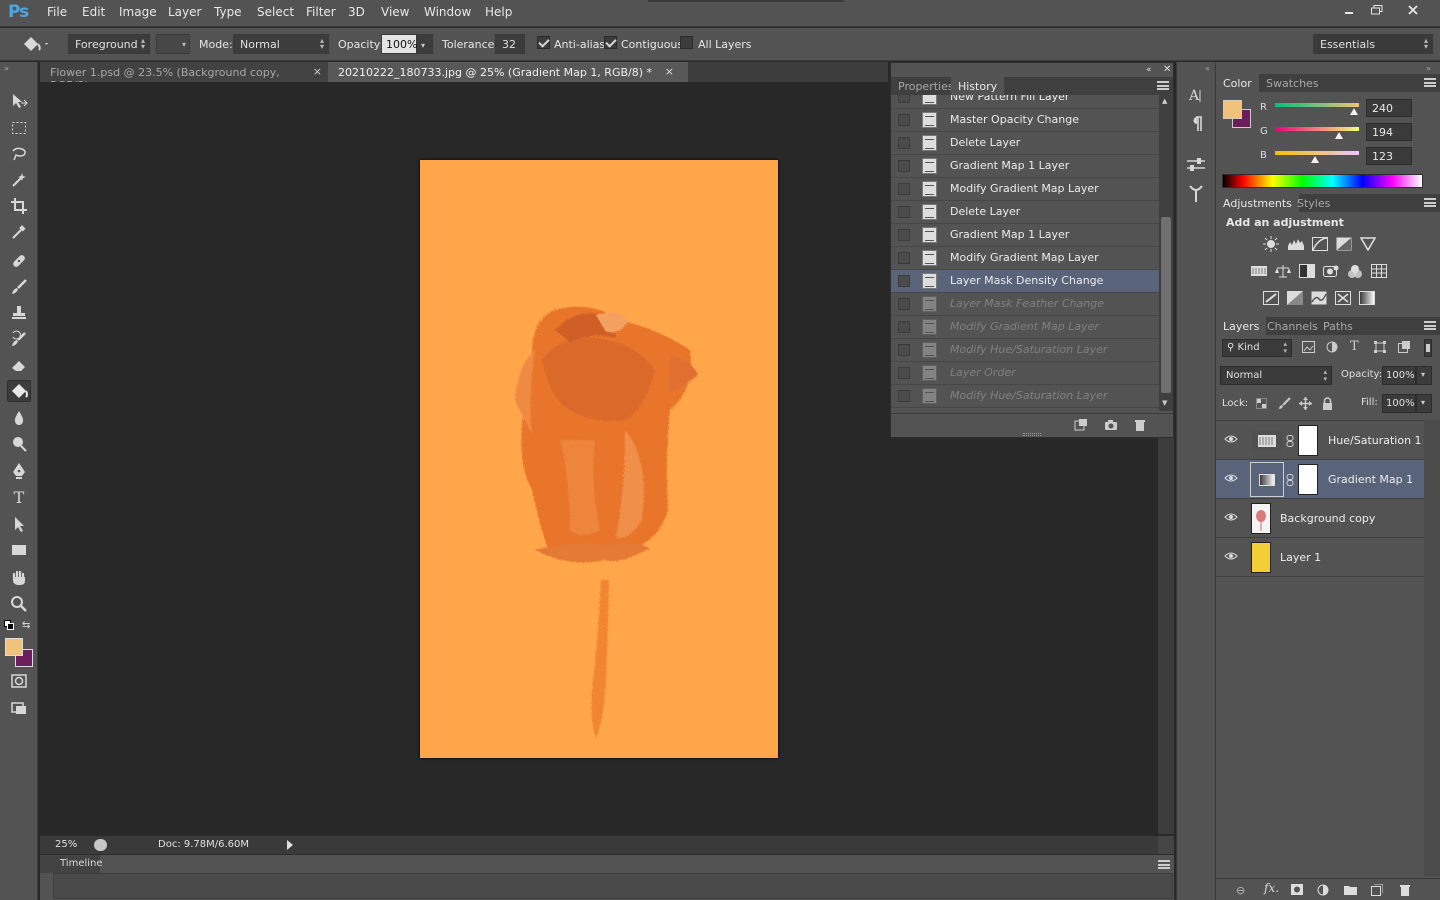 Image resolution: width=1440 pixels, height=900 pixels. What do you see at coordinates (19, 232) in the screenshot?
I see `eyedropper-icon` at bounding box center [19, 232].